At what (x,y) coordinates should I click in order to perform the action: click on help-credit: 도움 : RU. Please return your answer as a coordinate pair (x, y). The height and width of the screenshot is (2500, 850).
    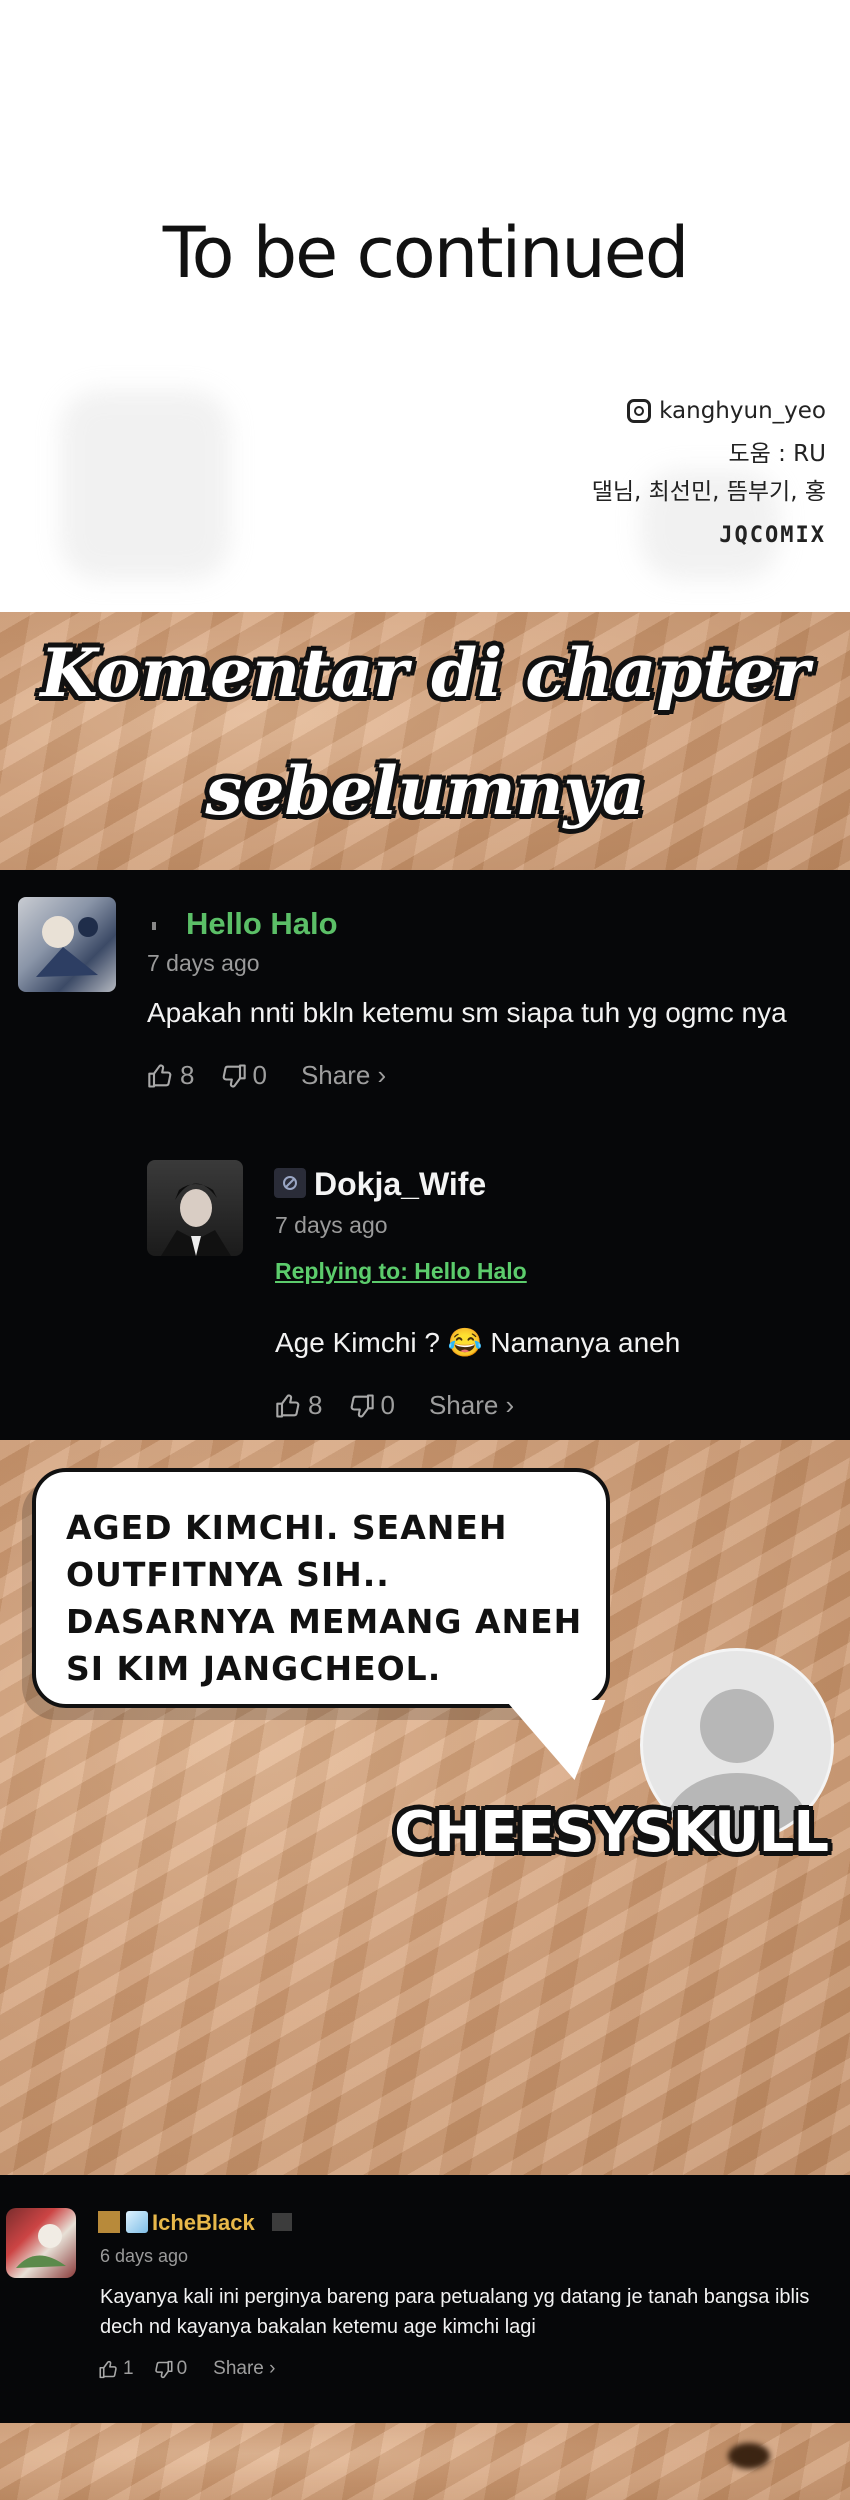
    Looking at the image, I should click on (777, 454).